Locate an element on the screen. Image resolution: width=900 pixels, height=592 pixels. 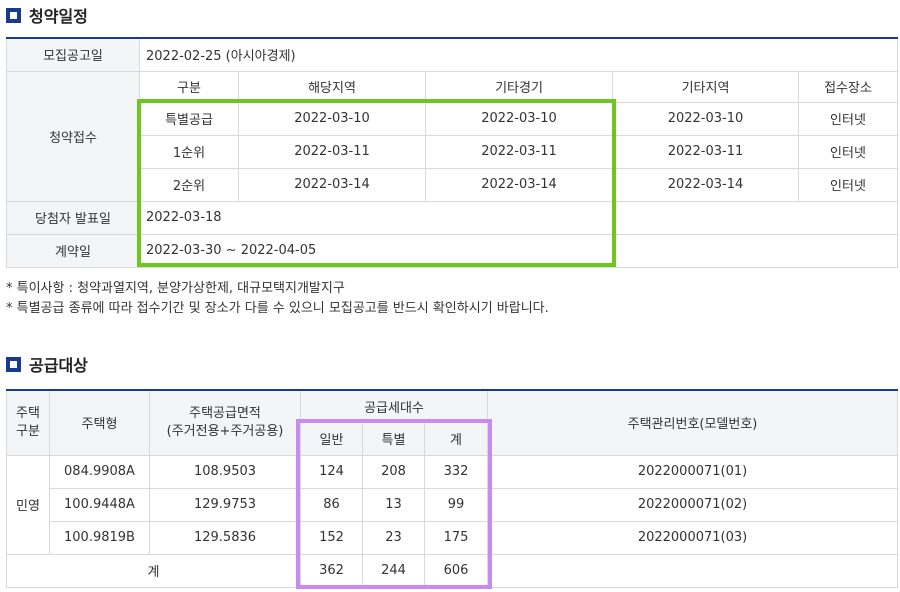
cell-model: 100.9448A is located at coordinates (99, 504).